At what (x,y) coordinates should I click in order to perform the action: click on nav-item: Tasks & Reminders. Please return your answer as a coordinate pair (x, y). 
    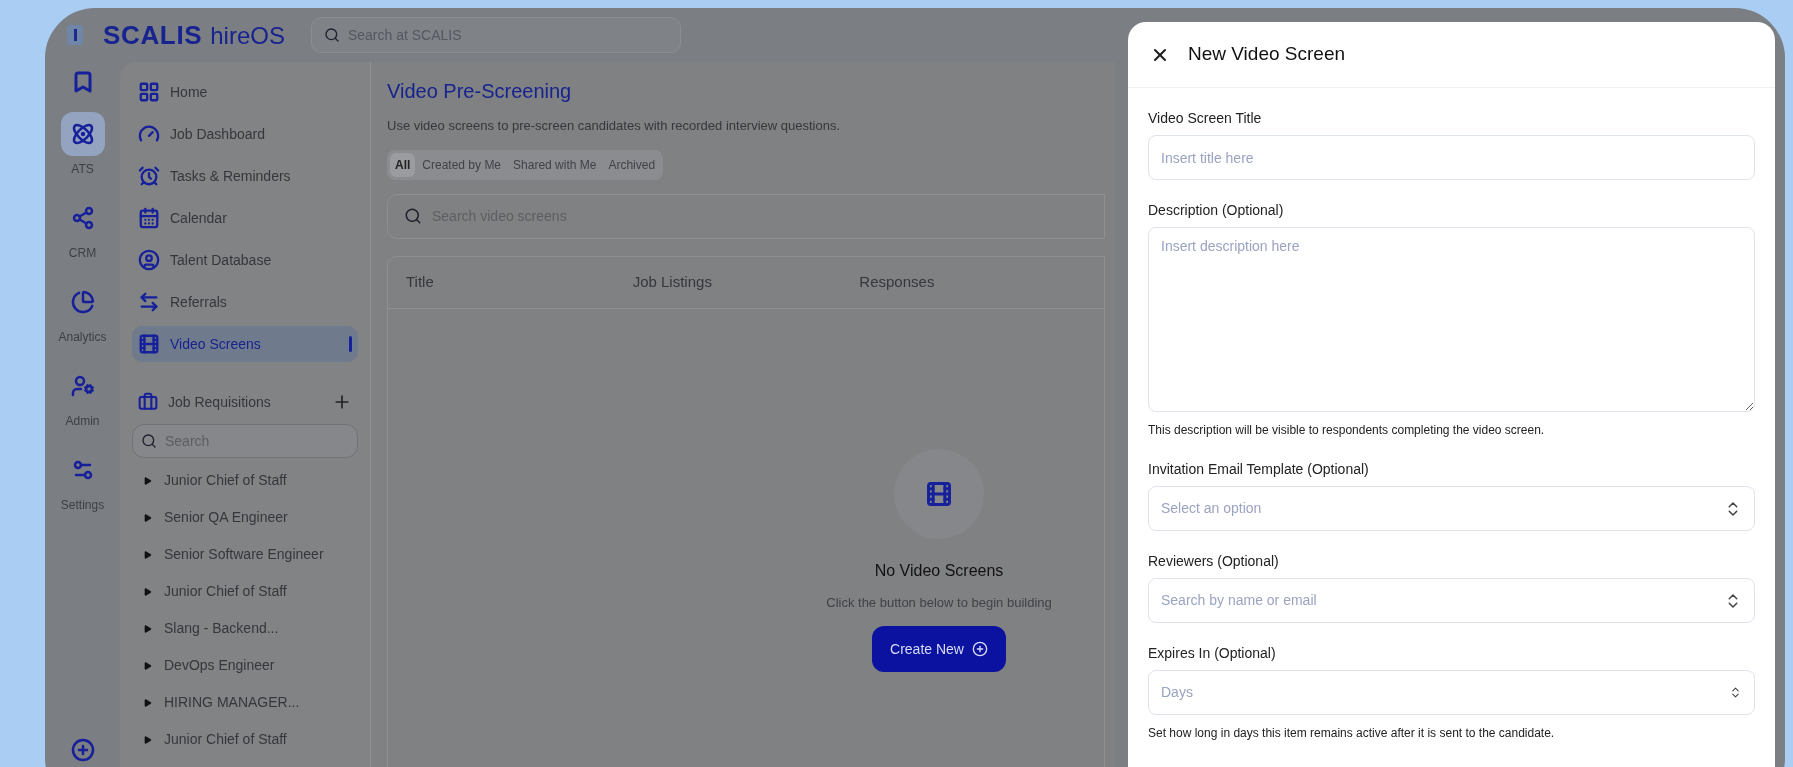
    Looking at the image, I should click on (245, 176).